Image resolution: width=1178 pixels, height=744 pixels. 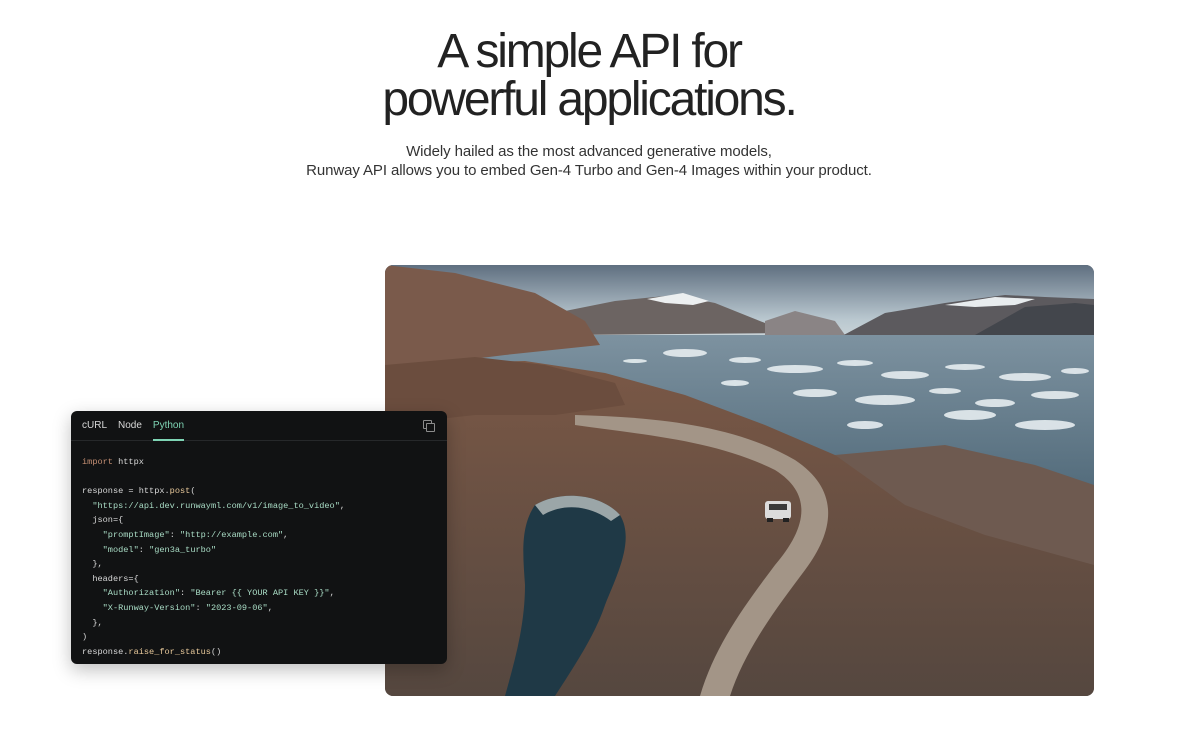 What do you see at coordinates (141, 593) in the screenshot?
I see `code-token: "Authorization"` at bounding box center [141, 593].